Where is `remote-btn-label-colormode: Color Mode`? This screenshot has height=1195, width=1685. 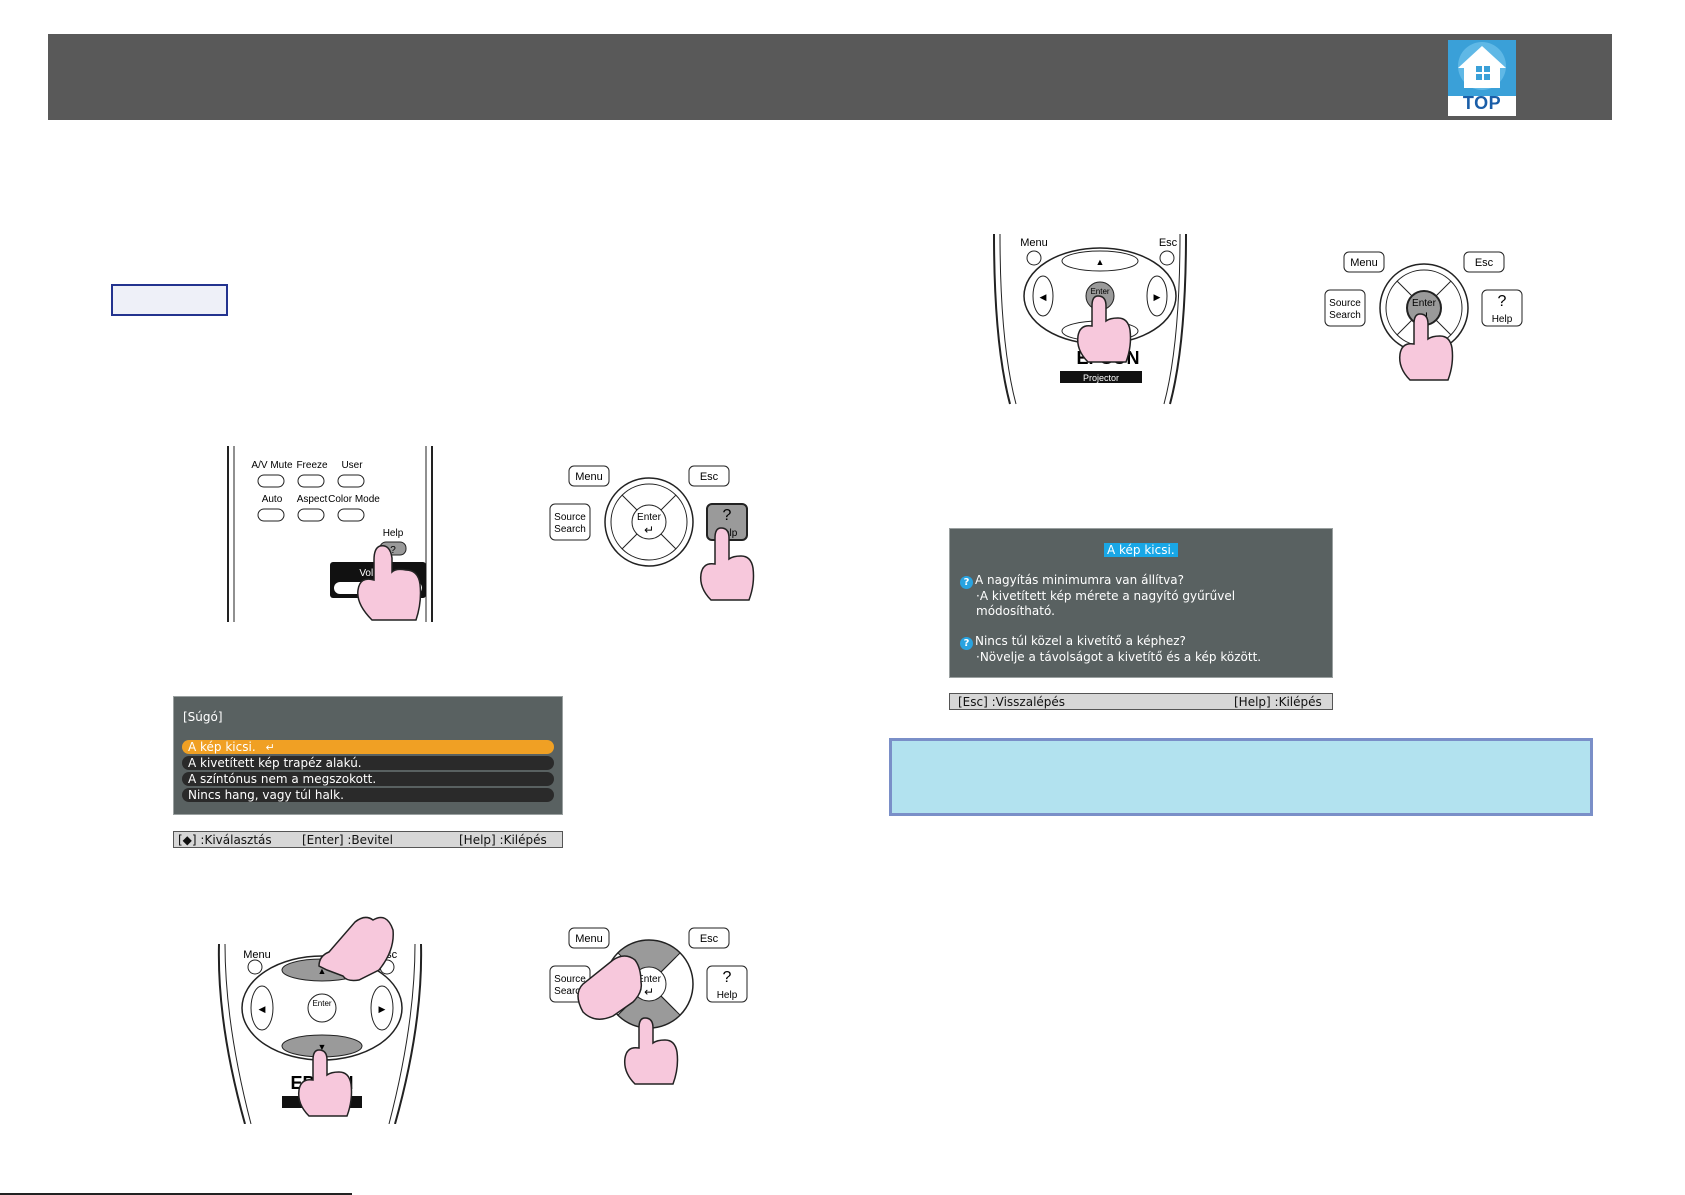 remote-btn-label-colormode: Color Mode is located at coordinates (354, 499).